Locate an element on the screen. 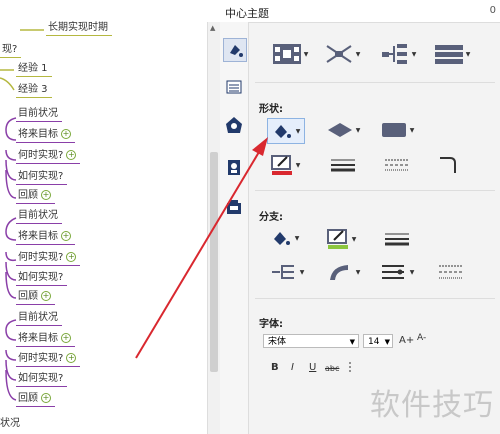  structure-mindmap-button: ▼ is located at coordinates (342, 54).